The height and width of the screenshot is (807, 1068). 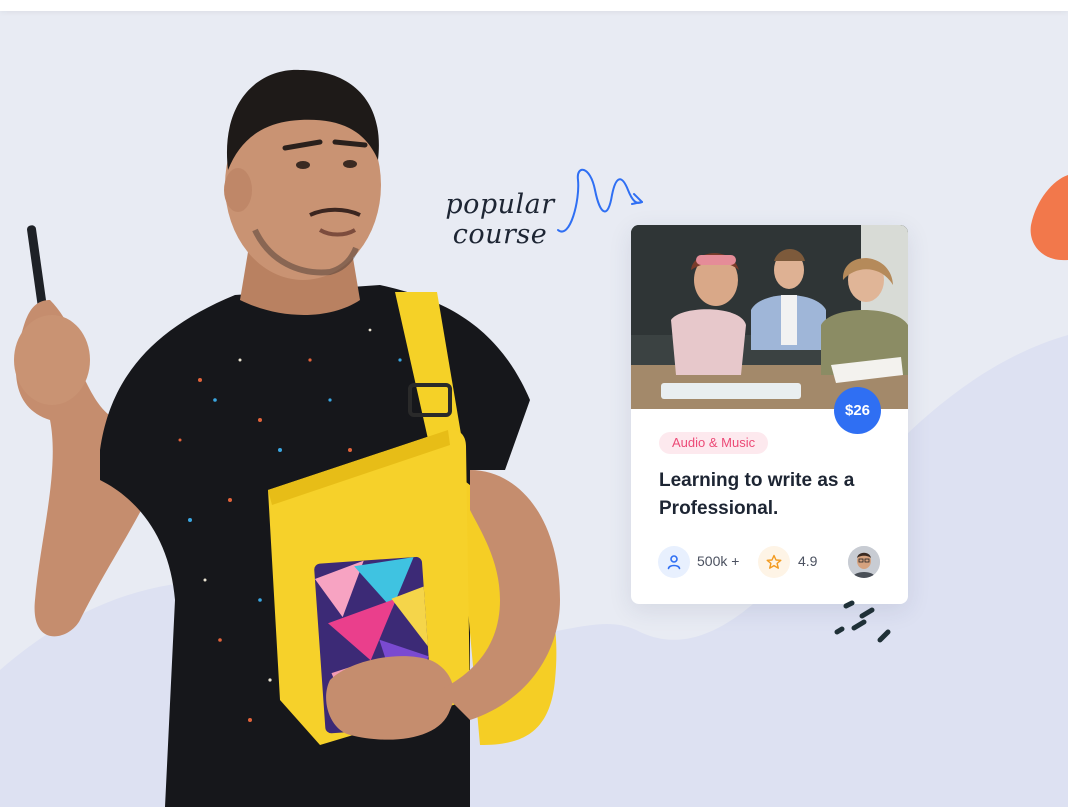 What do you see at coordinates (718, 561) in the screenshot?
I see `students-count: 500k +` at bounding box center [718, 561].